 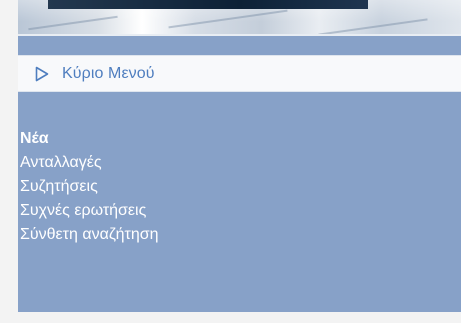 I want to click on header-banner-image, so click(x=239, y=18).